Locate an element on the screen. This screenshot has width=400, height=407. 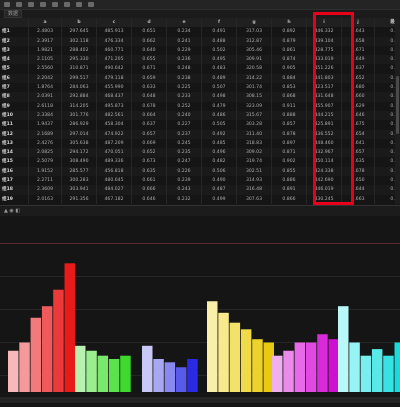
table-cell: 431.648 is located at coordinates (324, 96).